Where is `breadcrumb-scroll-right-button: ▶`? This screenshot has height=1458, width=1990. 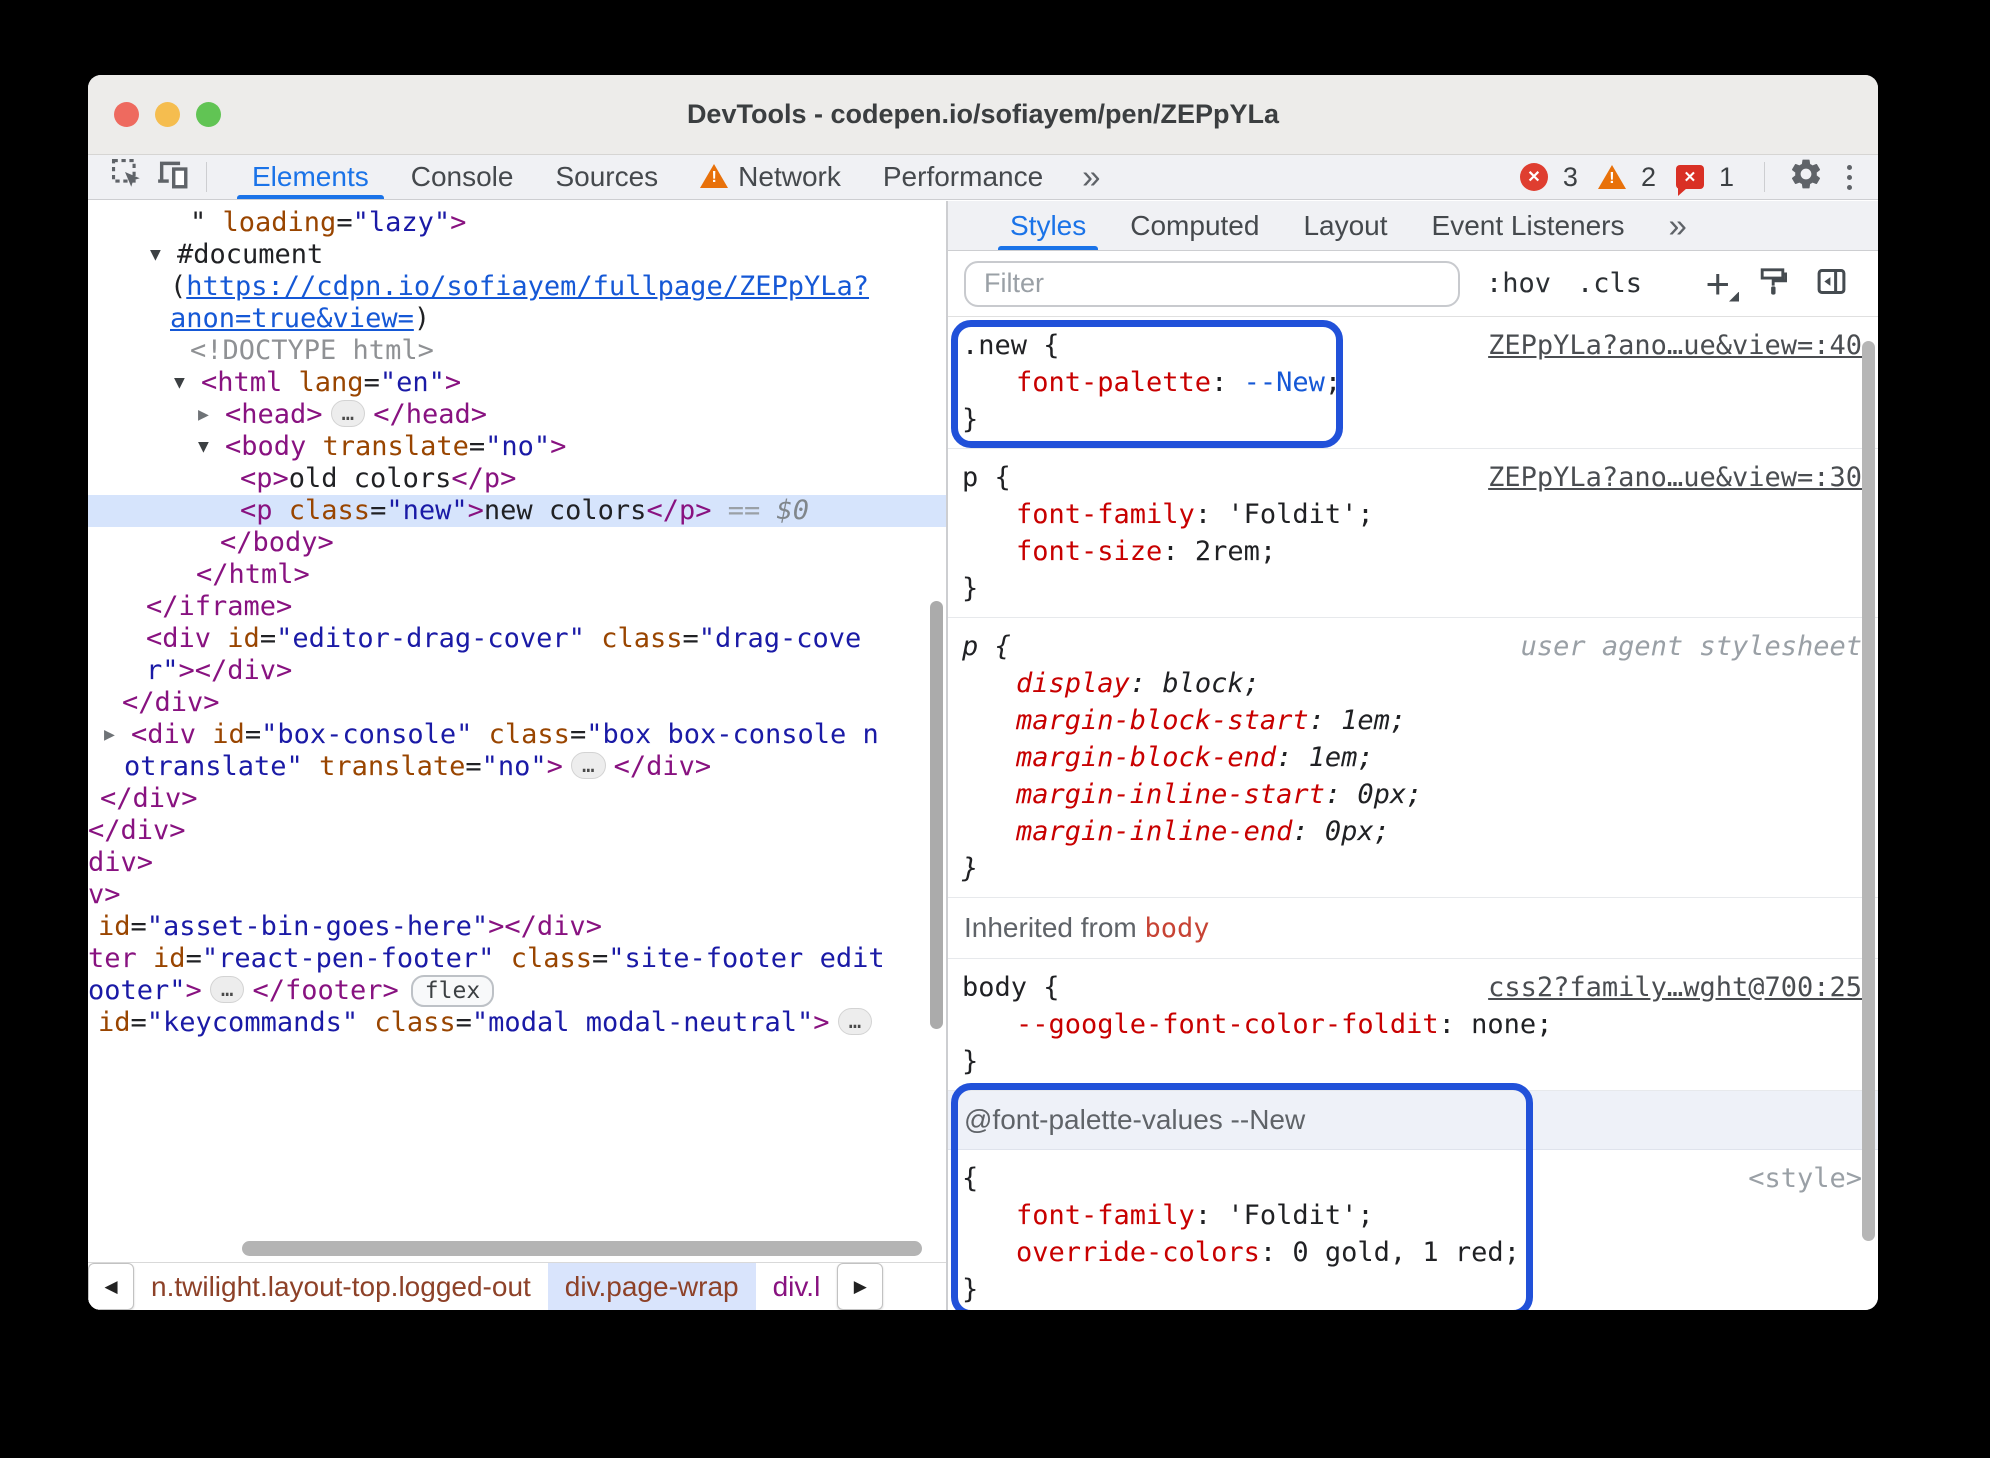 breadcrumb-scroll-right-button: ▶ is located at coordinates (860, 1286).